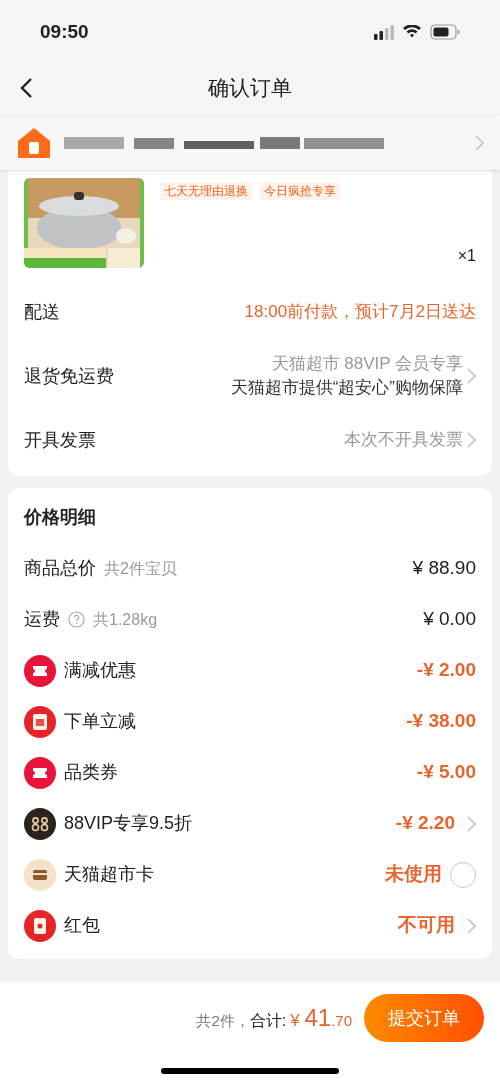 This screenshot has width=500, height=1082. Describe the element at coordinates (100, 670) in the screenshot. I see `price-label: 满减优惠` at that location.